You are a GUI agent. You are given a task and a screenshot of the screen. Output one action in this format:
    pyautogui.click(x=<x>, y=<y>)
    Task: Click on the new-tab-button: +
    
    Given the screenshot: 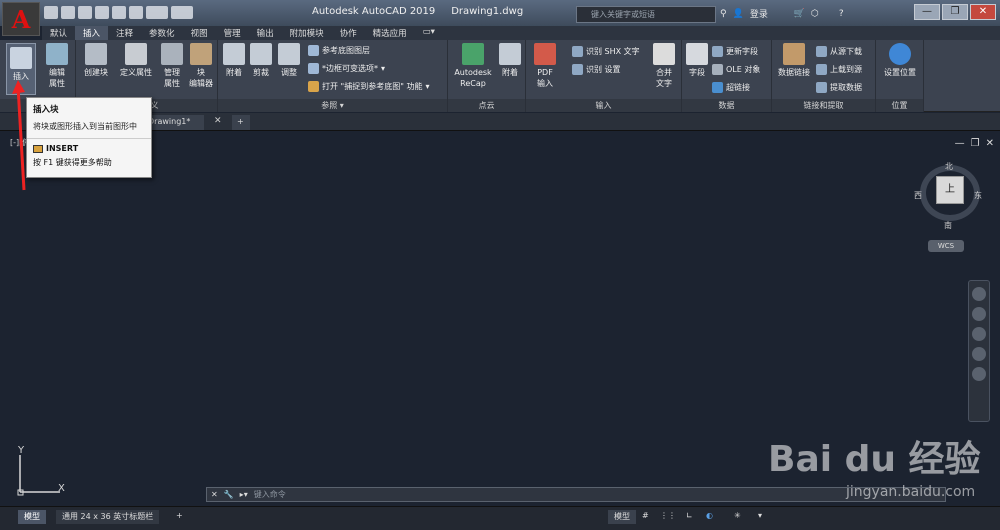 What is the action you would take?
    pyautogui.click(x=241, y=122)
    